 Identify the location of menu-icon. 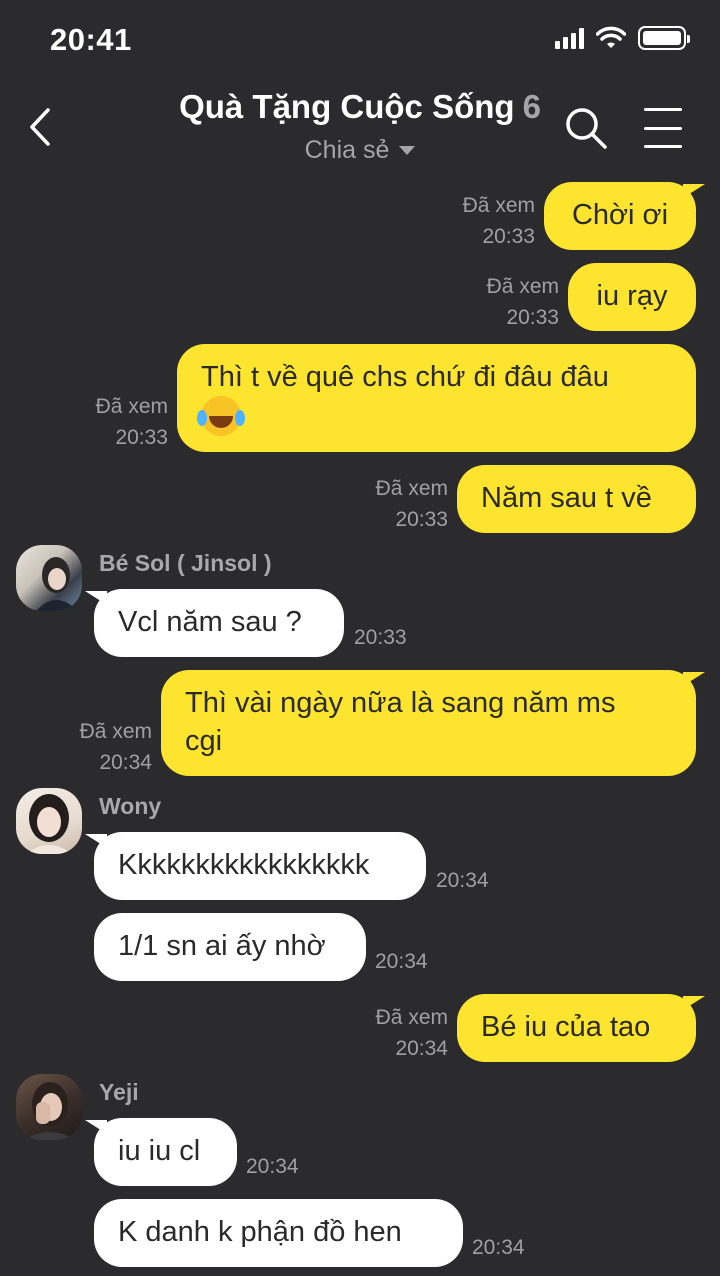
(663, 128).